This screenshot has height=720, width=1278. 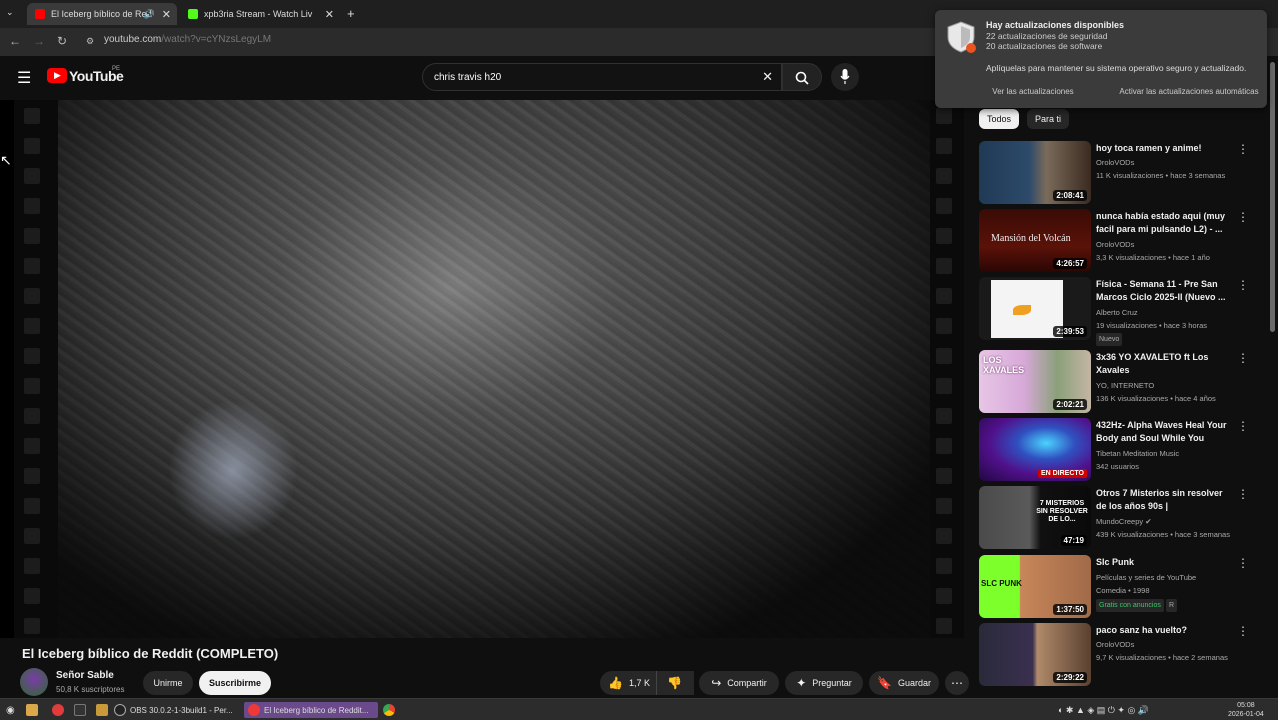 I want to click on scrollbar, so click(x=1272, y=197).